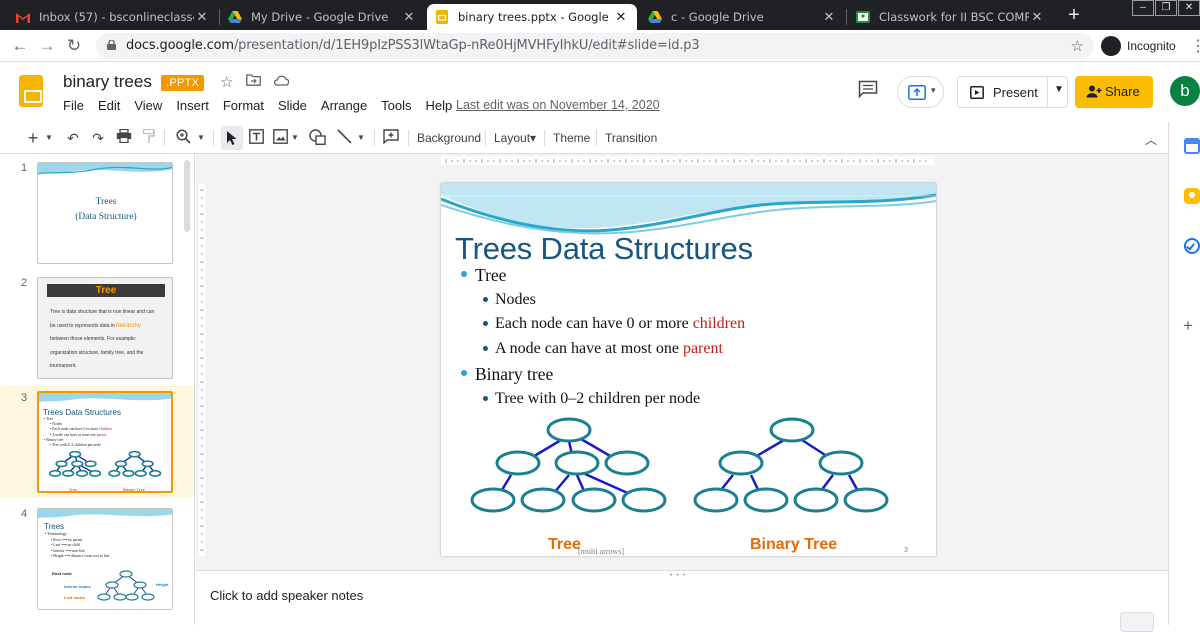 This screenshot has width=1200, height=632. I want to click on tab-binary-trees-slides: binary trees.pptx - Google Slides ✕, so click(532, 17).